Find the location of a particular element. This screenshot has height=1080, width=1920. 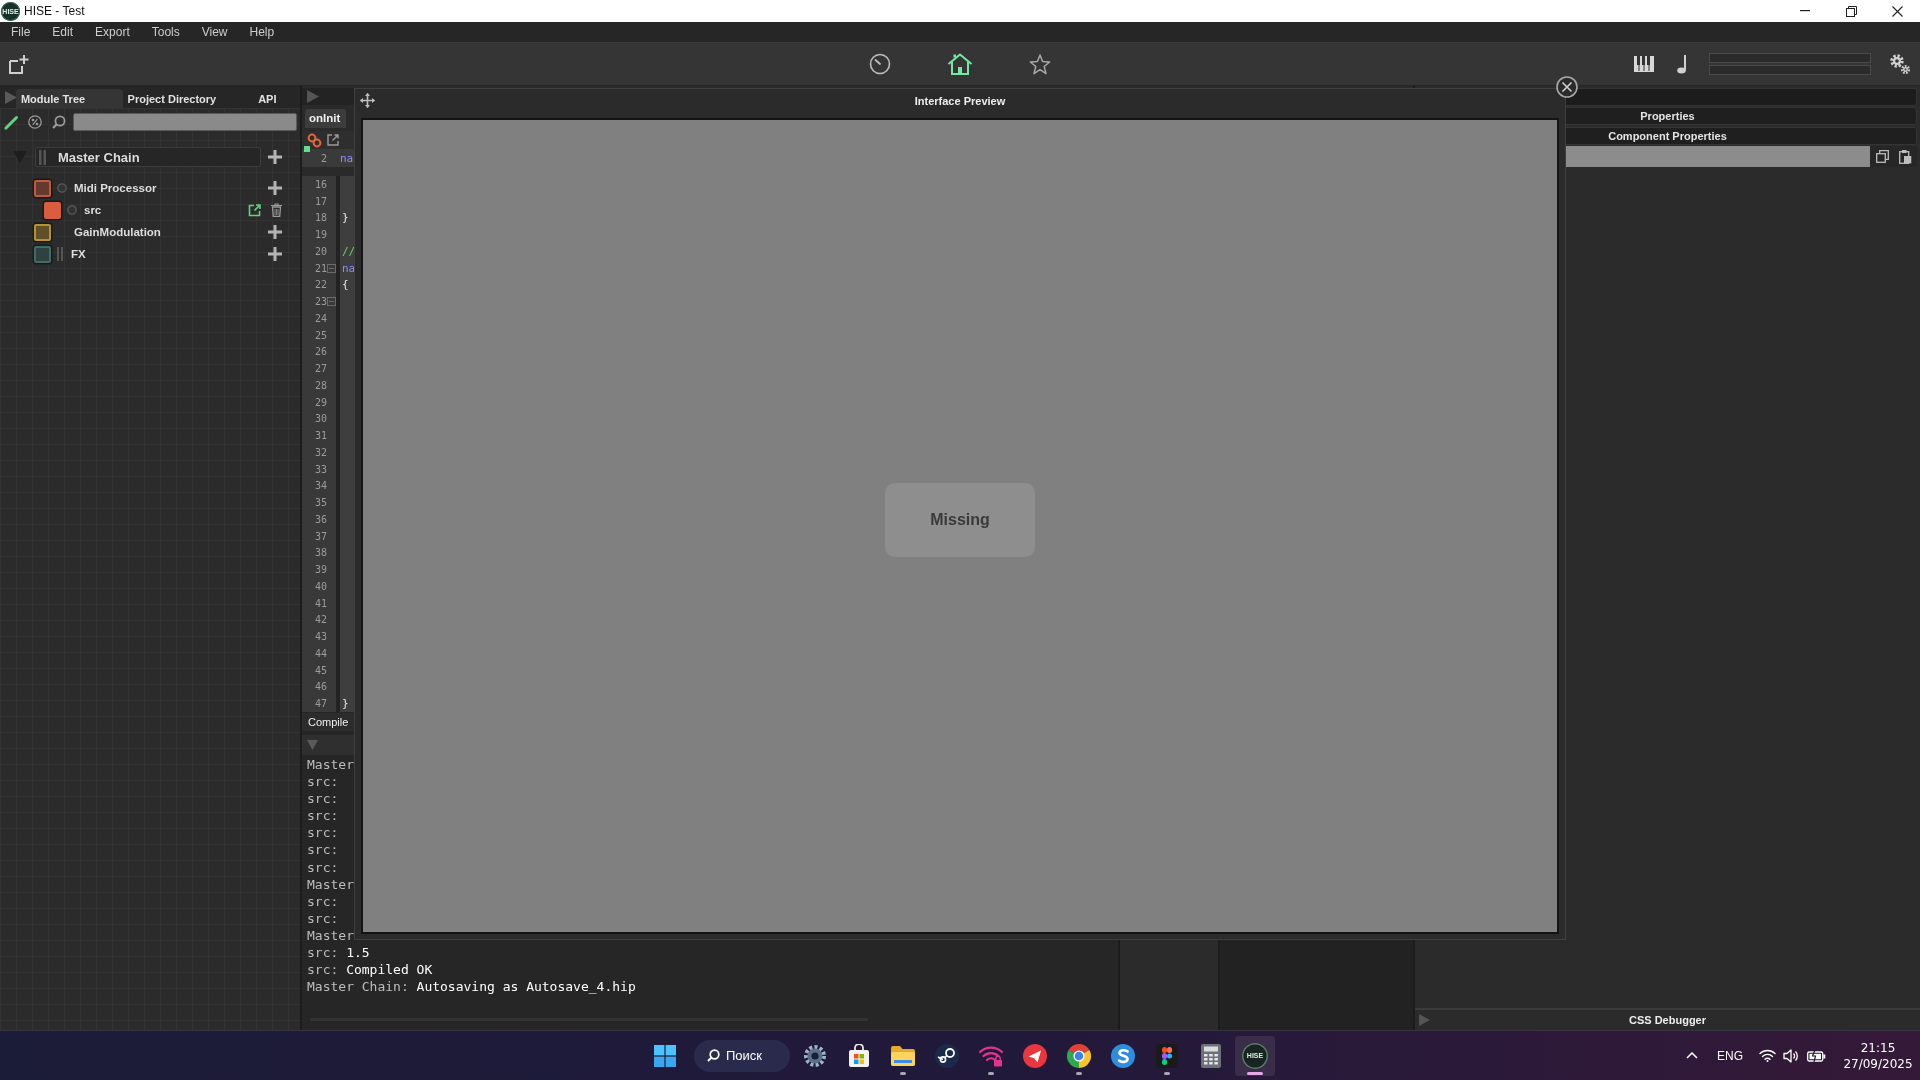

shapes-icon is located at coordinates (1167, 1055).